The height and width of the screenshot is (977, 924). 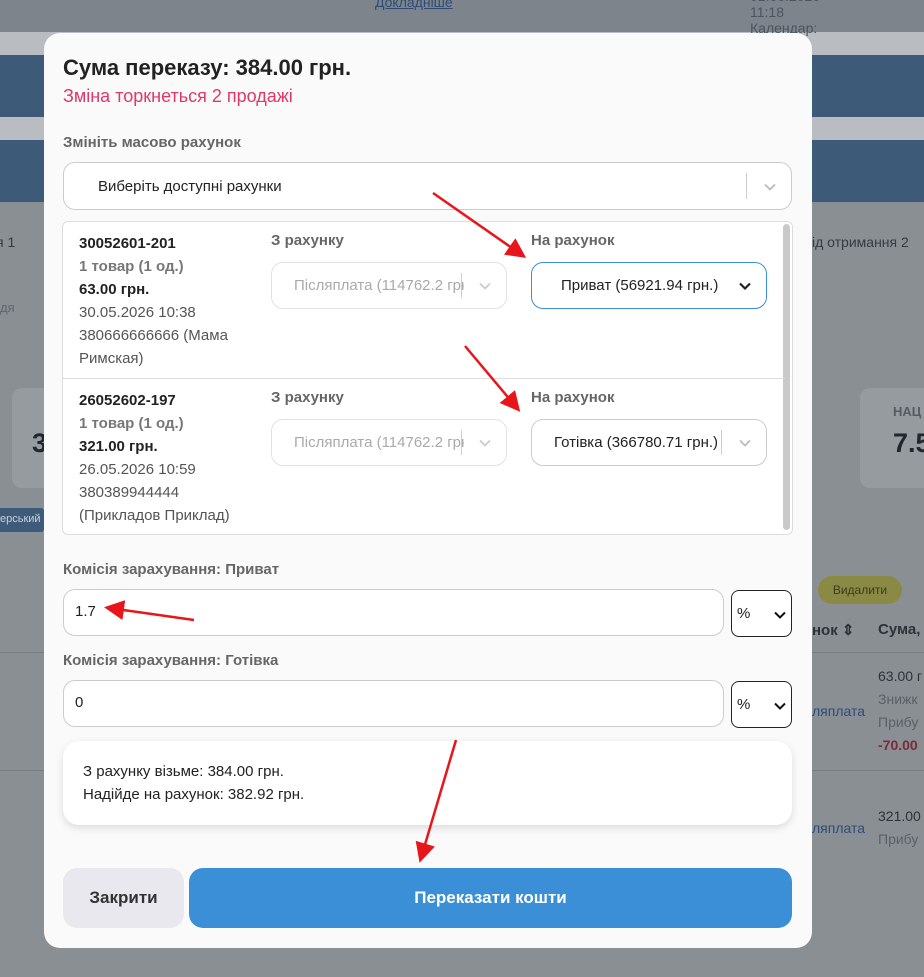 I want to click on bg-row1-cell: -70.00, so click(x=898, y=745).